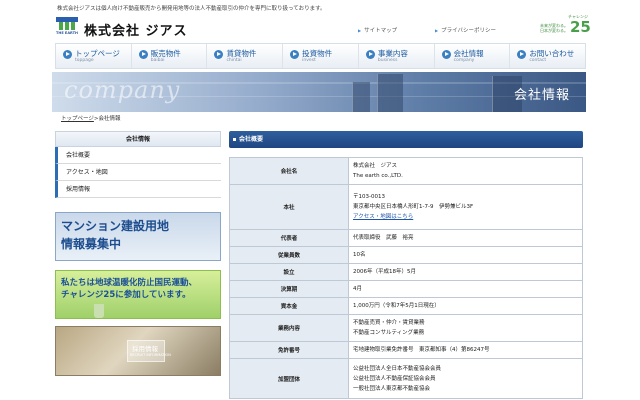 This screenshot has width=640, height=400. I want to click on banner-text: チャレンジ25に参加しています。, so click(126, 295).